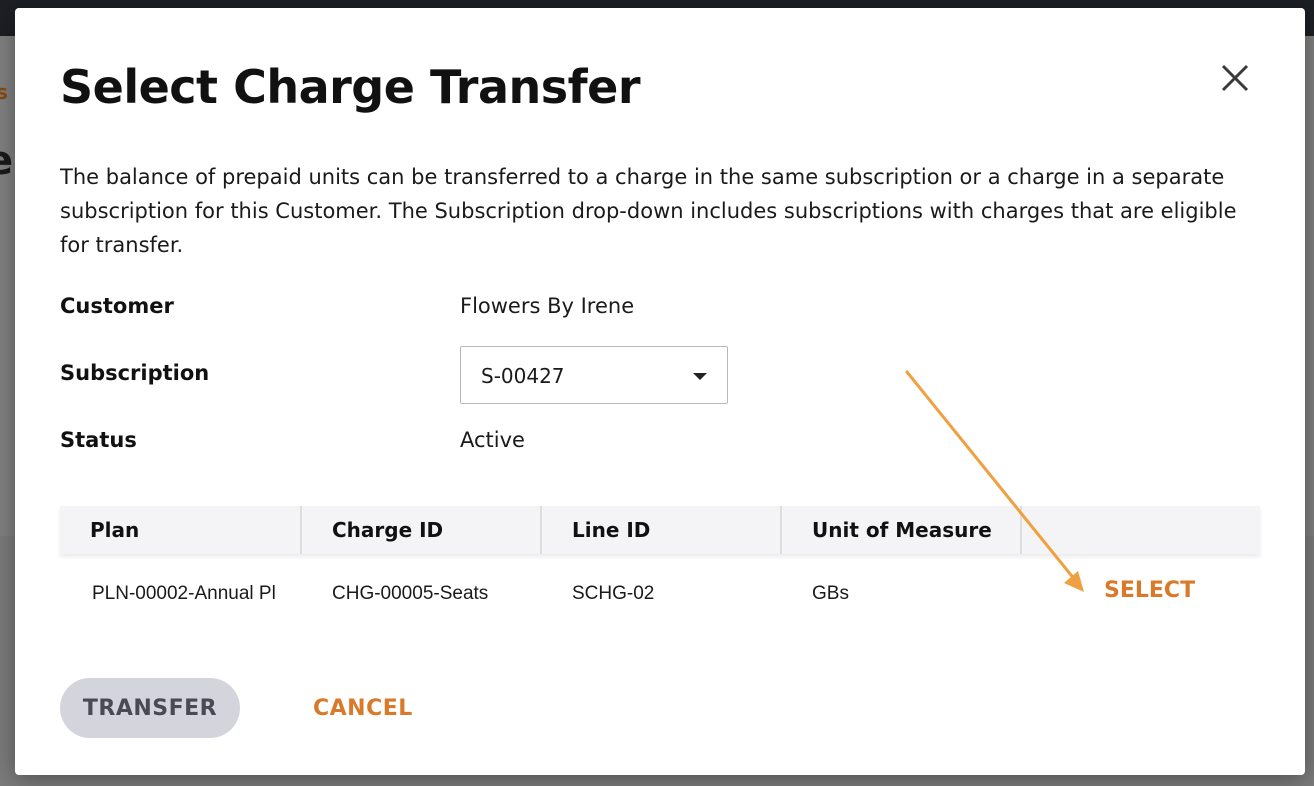 This screenshot has height=786, width=1314. Describe the element at coordinates (410, 593) in the screenshot. I see `cell-charge-id: CHG-00005-Seats` at that location.